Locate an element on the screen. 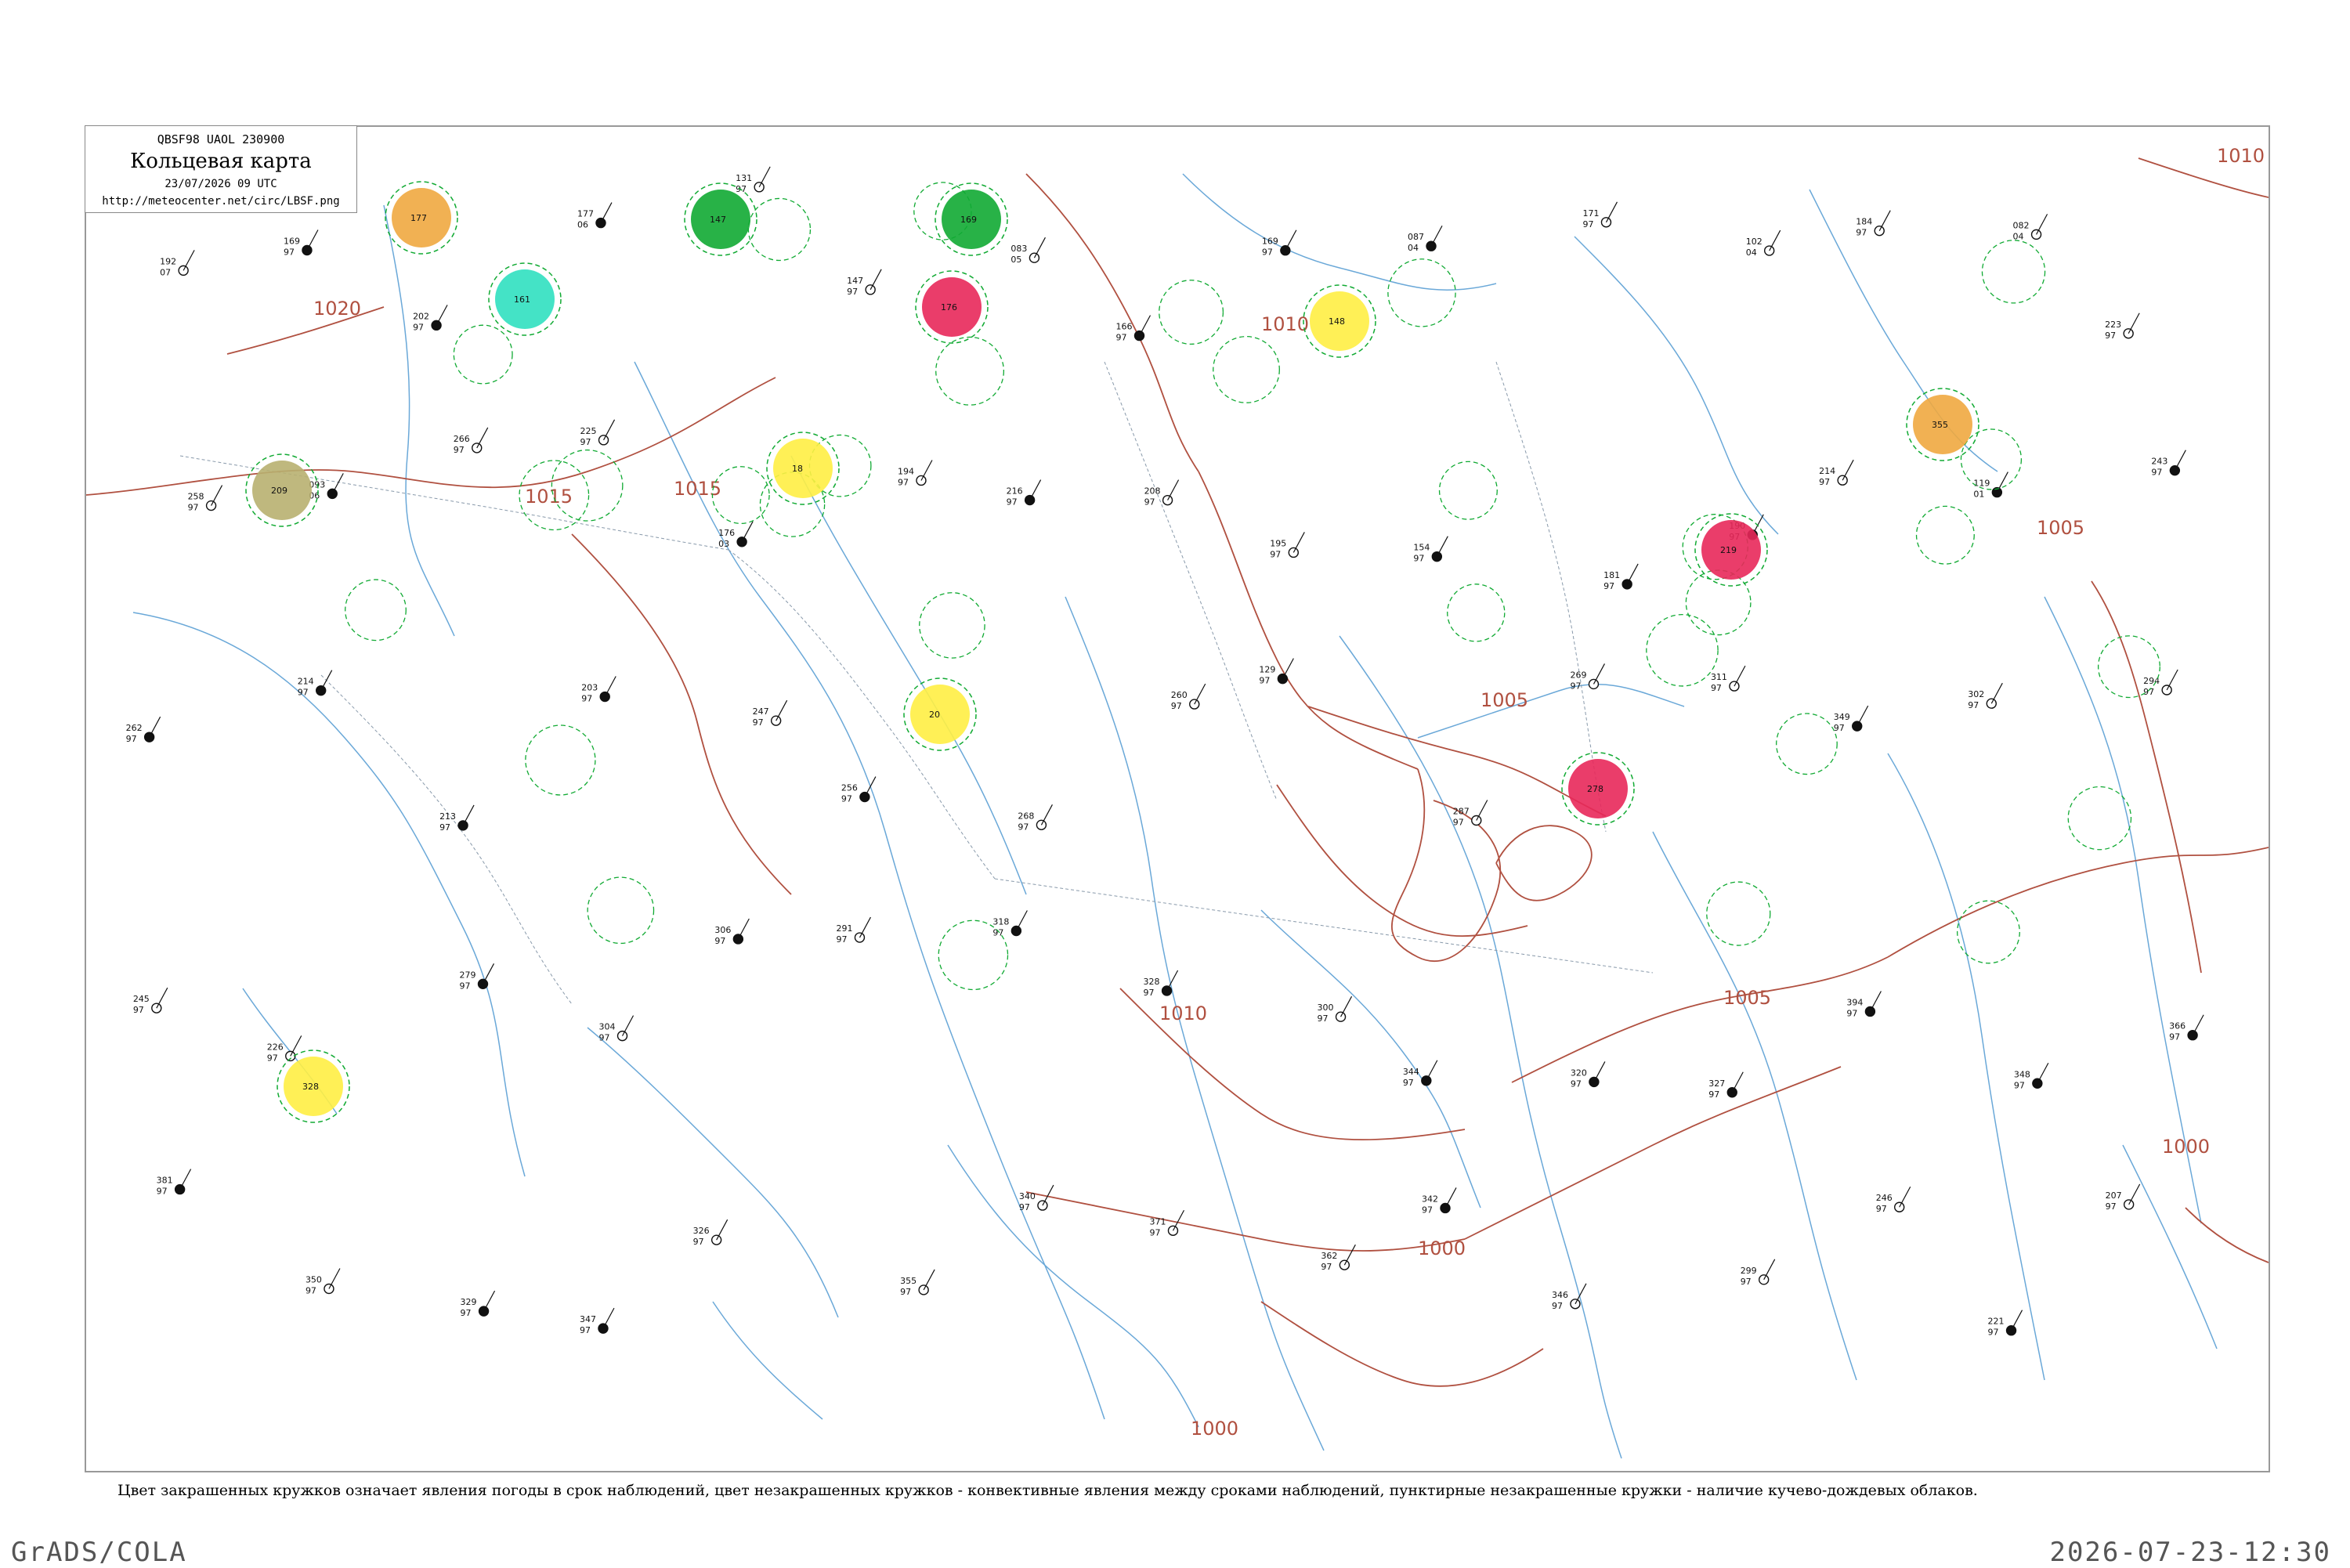  station-plot: 26297 is located at coordinates (143, 730).